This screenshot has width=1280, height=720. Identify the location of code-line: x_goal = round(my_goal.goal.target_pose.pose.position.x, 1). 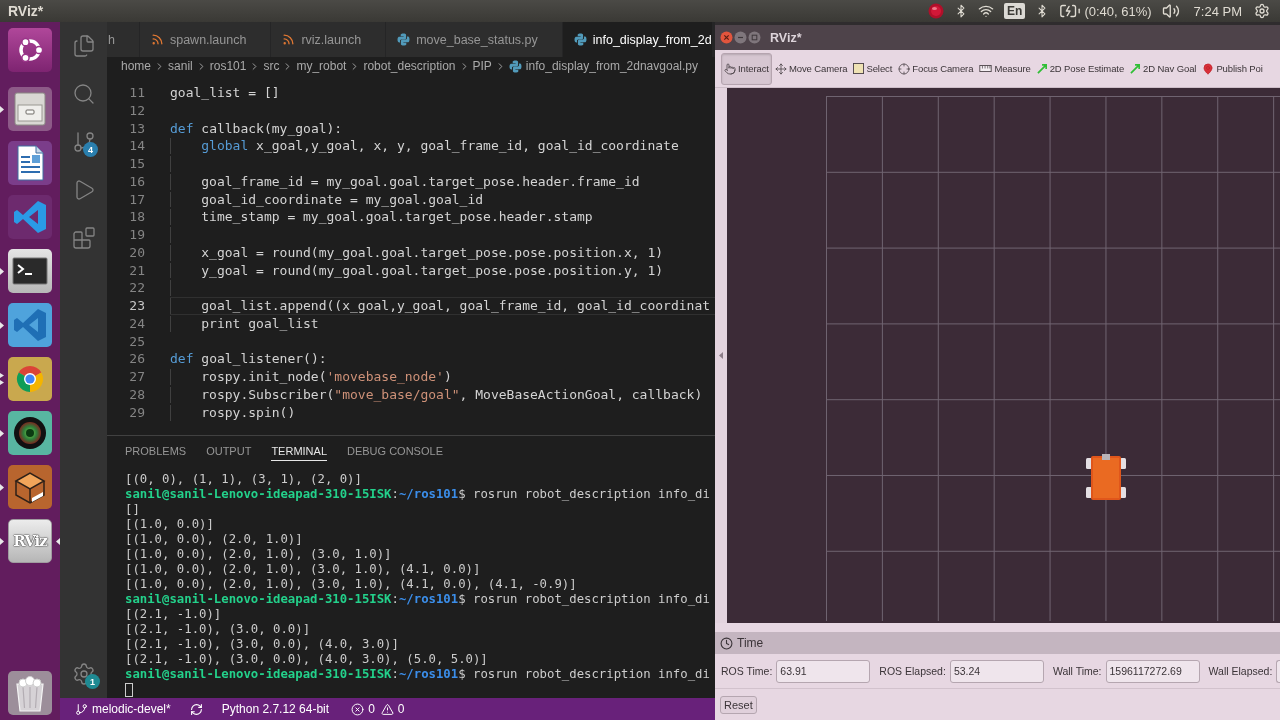
(432, 252).